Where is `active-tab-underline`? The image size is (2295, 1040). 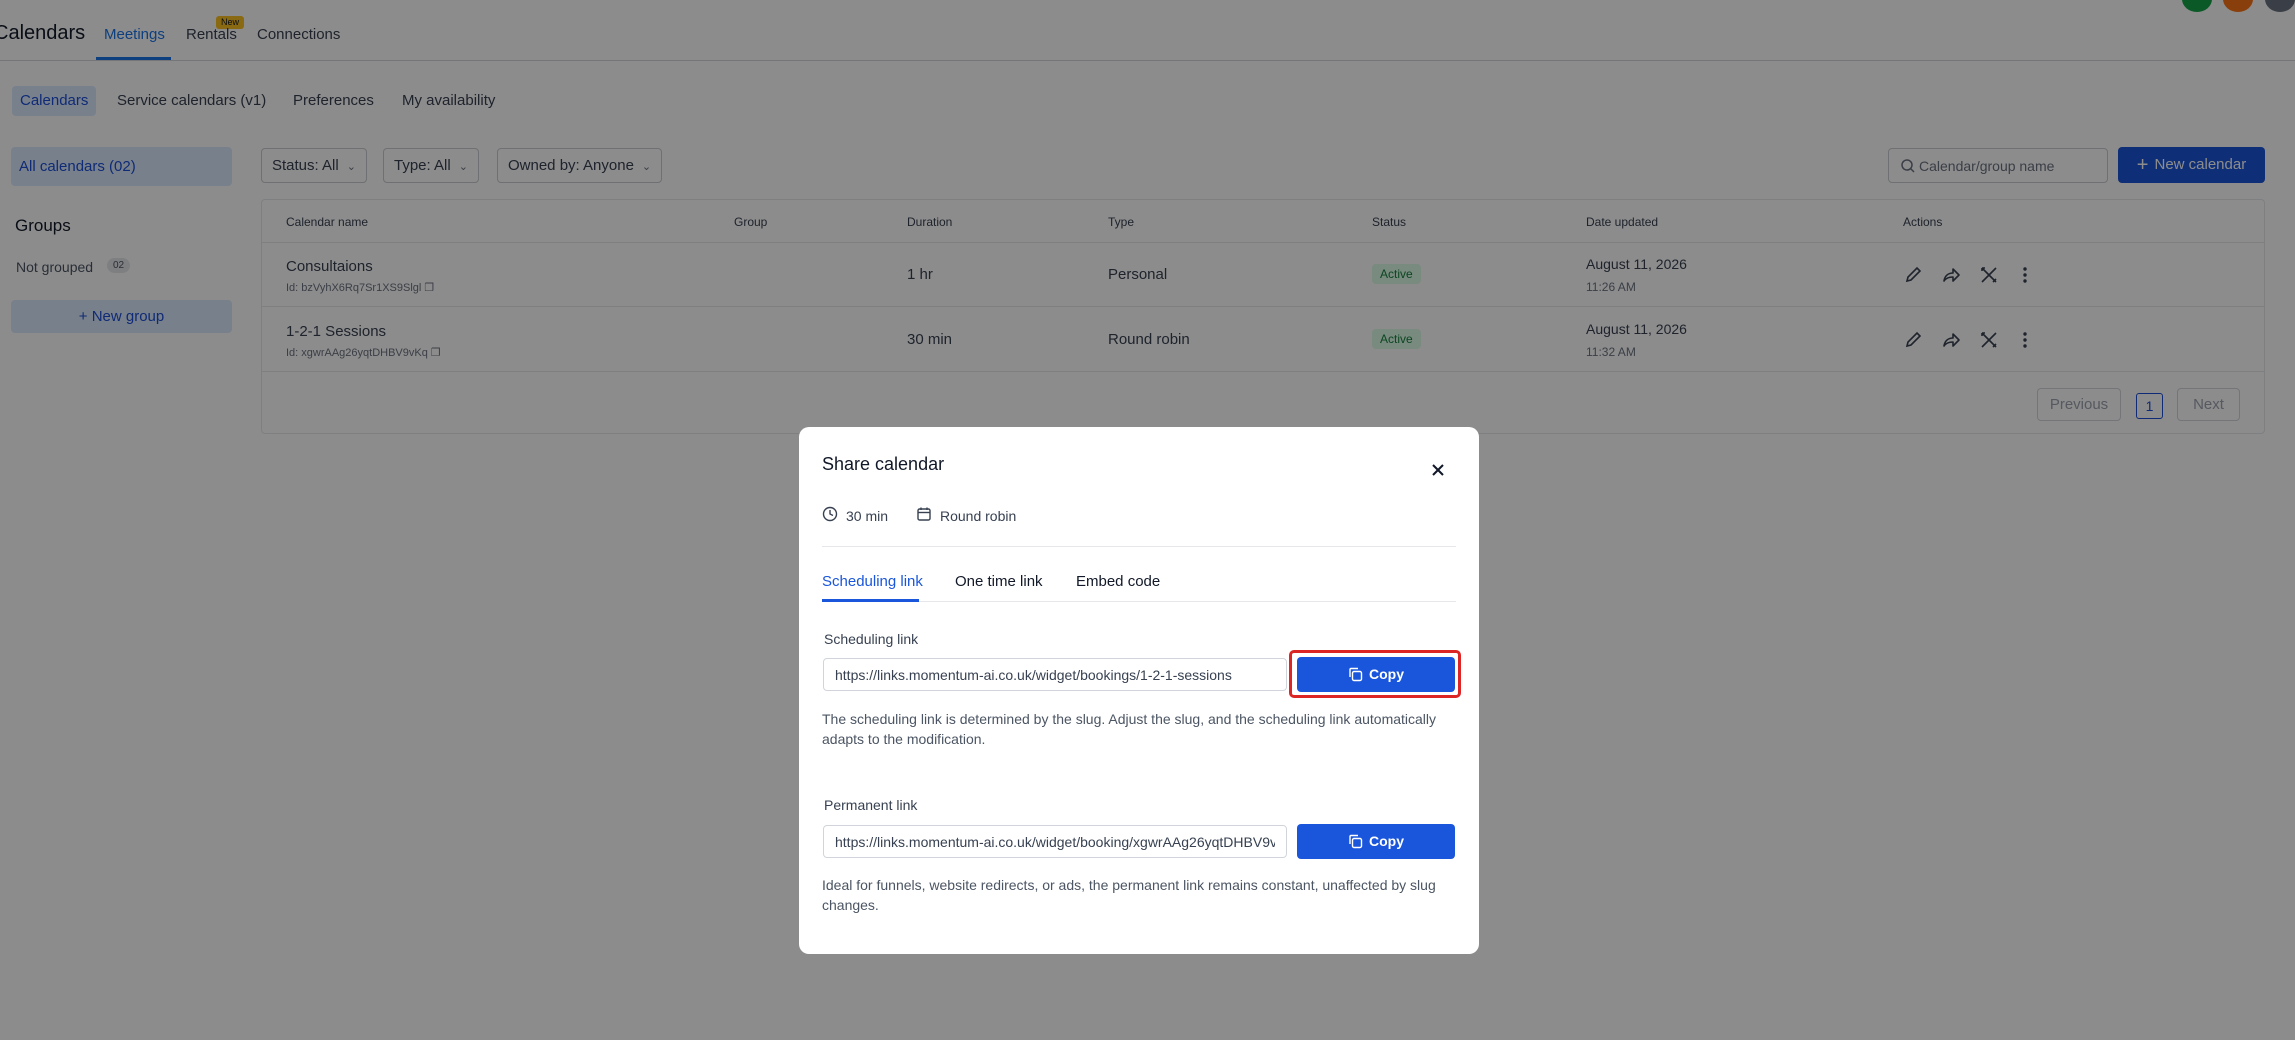
active-tab-underline is located at coordinates (870, 600).